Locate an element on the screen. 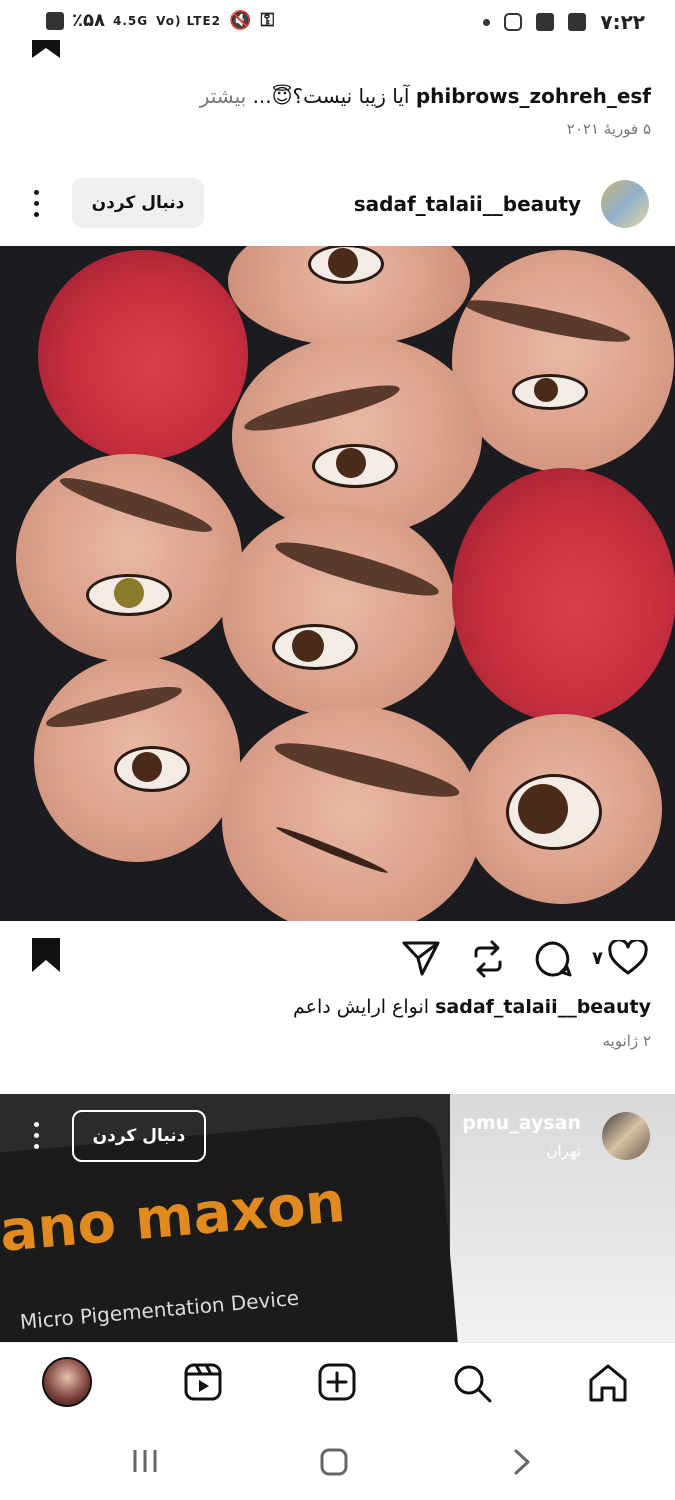 Image resolution: width=675 pixels, height=1500 pixels. create-icon is located at coordinates (337, 1382).